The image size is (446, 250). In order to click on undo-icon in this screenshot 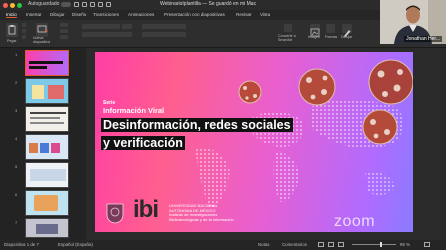, I will do `click(92, 4)`.